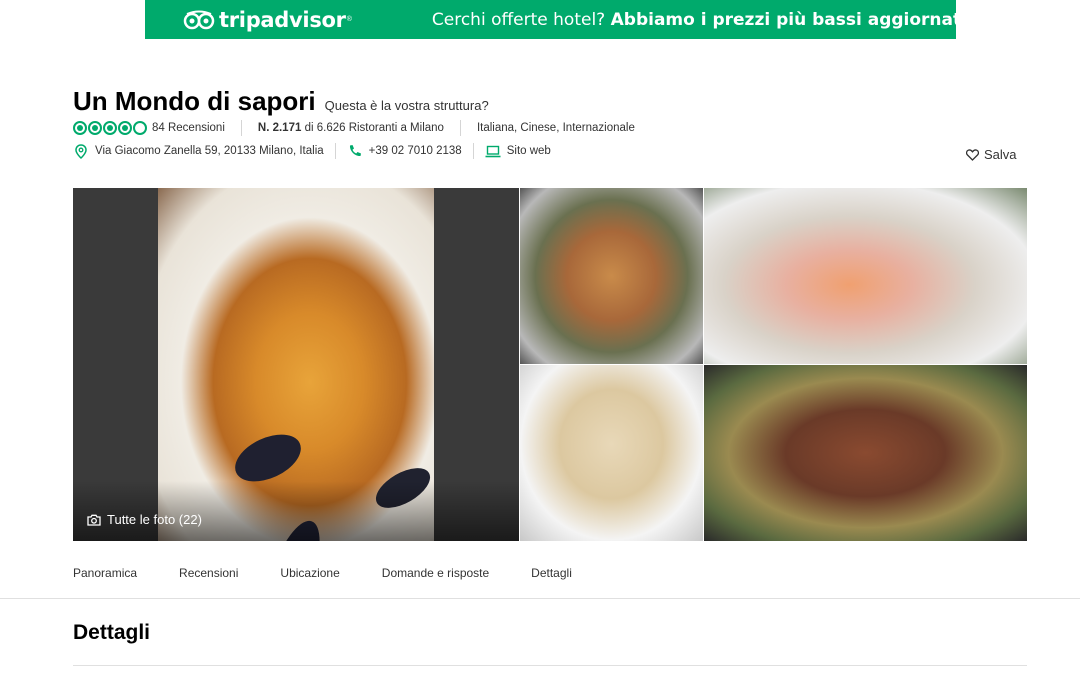 The width and height of the screenshot is (1080, 675). I want to click on photo-grilled-fish, so click(865, 453).